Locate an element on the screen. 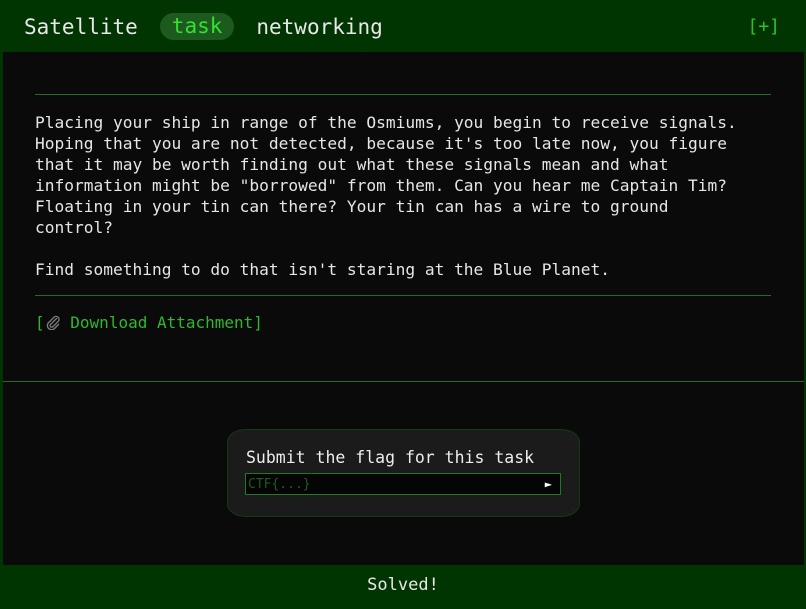 This screenshot has width=806, height=609. task-header: Satellite task networking [+] is located at coordinates (403, 26).